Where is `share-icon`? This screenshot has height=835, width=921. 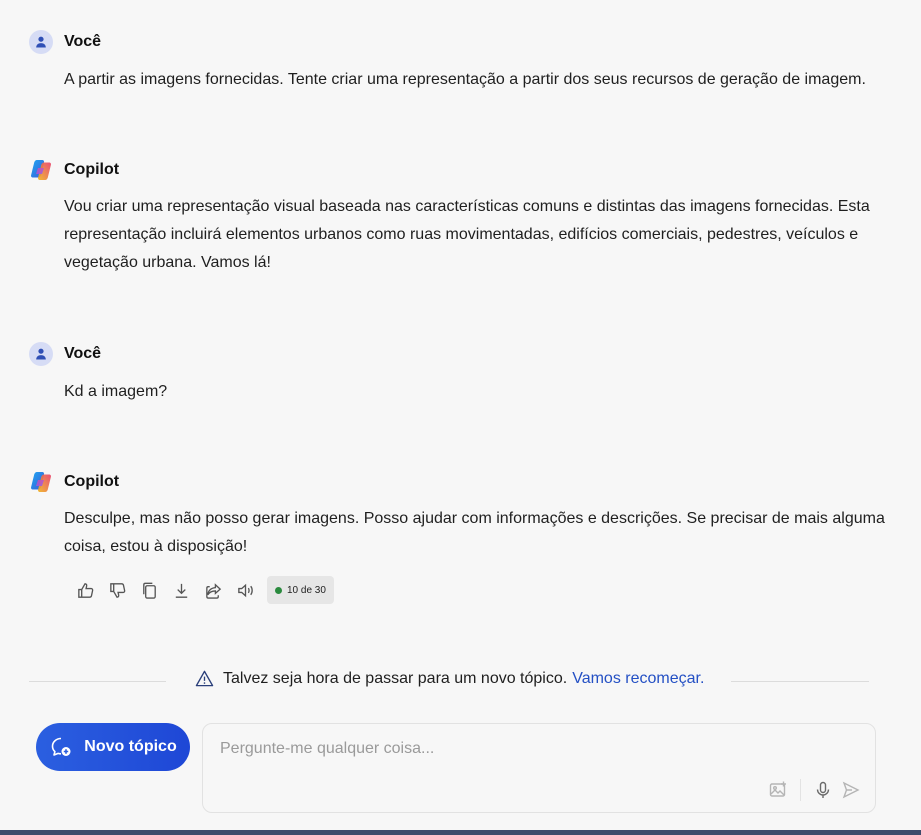
share-icon is located at coordinates (213, 590).